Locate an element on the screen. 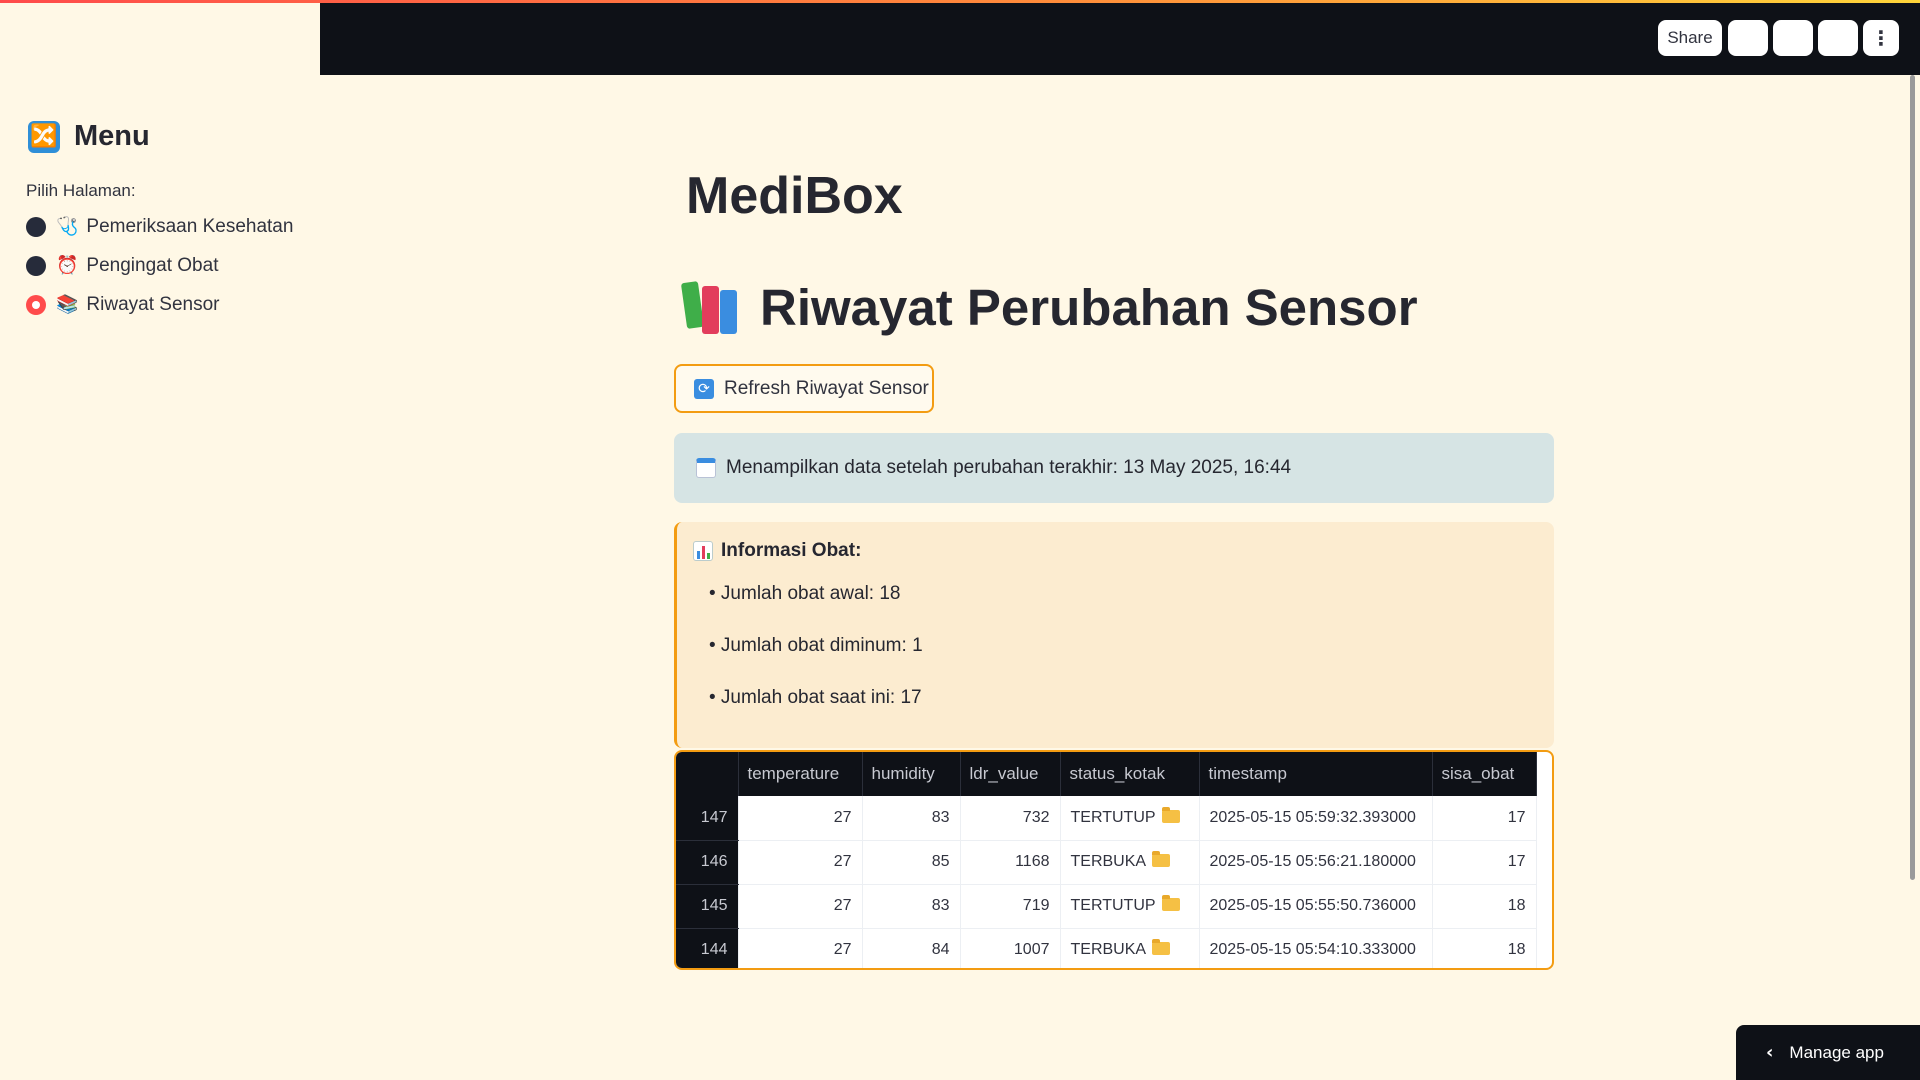 The width and height of the screenshot is (1920, 1080). scrollbar is located at coordinates (1912, 477).